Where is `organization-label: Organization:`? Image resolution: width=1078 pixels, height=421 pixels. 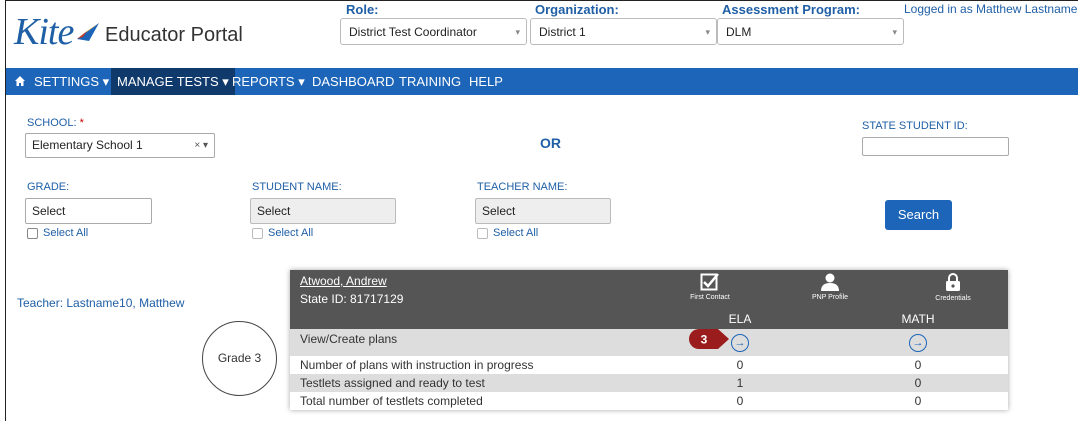
organization-label: Organization: is located at coordinates (577, 9).